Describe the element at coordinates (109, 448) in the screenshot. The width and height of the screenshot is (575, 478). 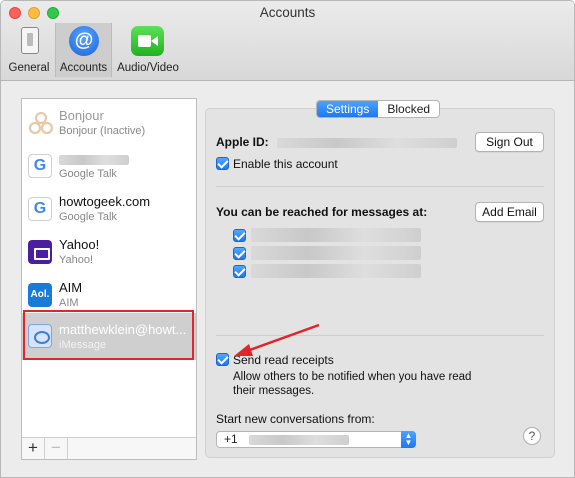
I see `accounts-list-footer: + −` at that location.